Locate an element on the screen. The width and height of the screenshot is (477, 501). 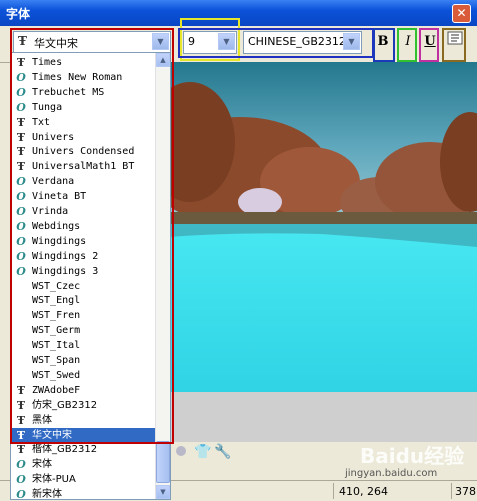
font-list-item: Ŧ 楷体_GB2312 is located at coordinates (84, 449).